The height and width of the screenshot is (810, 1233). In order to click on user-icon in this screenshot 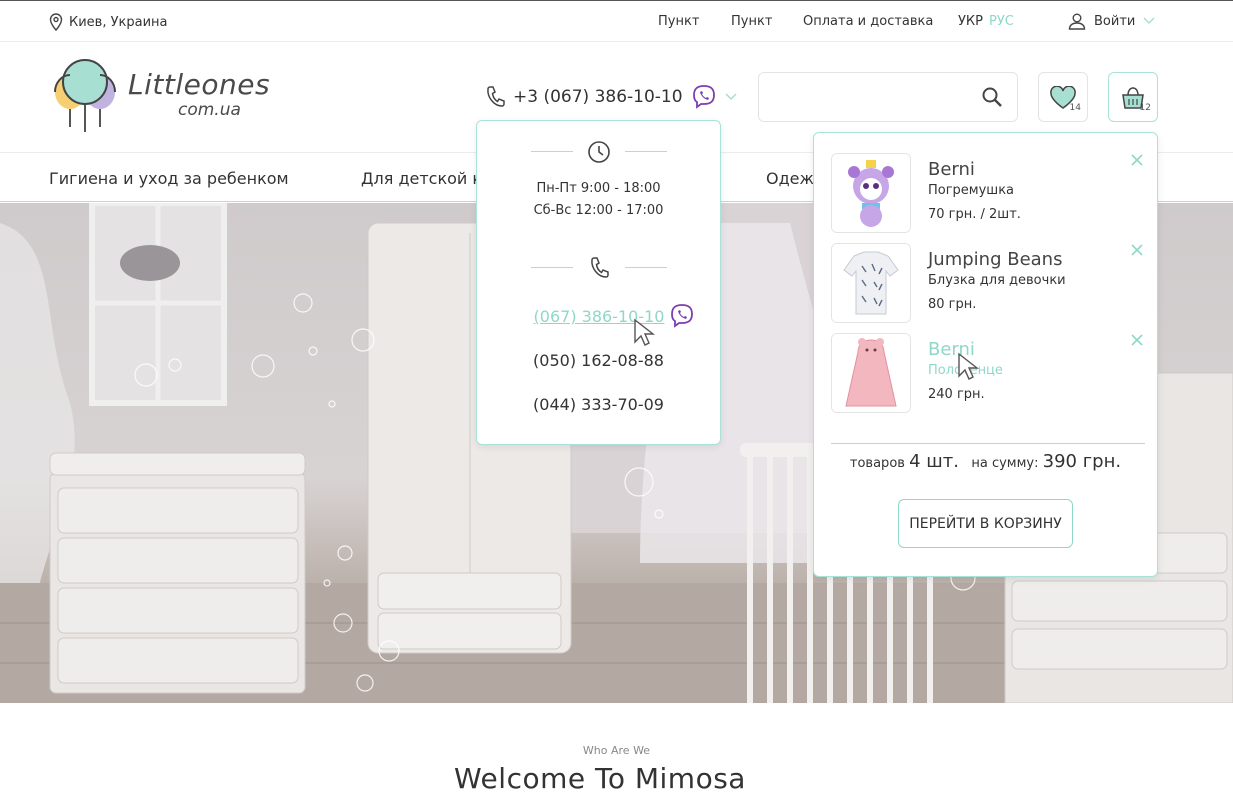, I will do `click(1077, 21)`.